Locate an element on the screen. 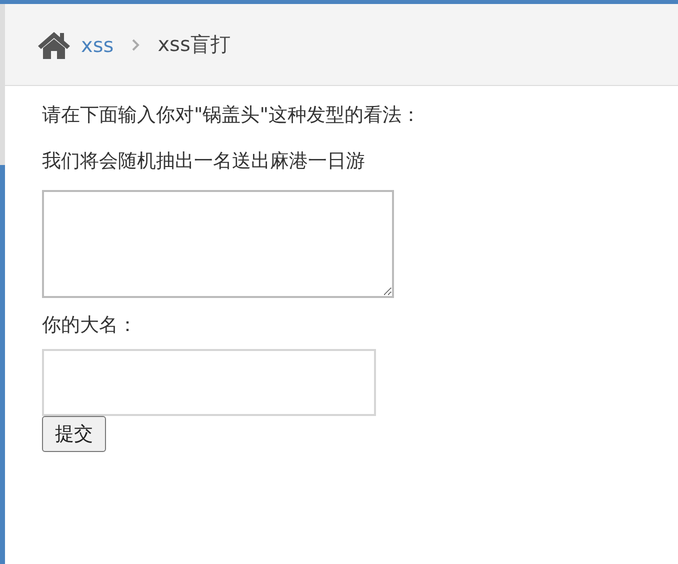  submit-button: 提交 is located at coordinates (74, 434).